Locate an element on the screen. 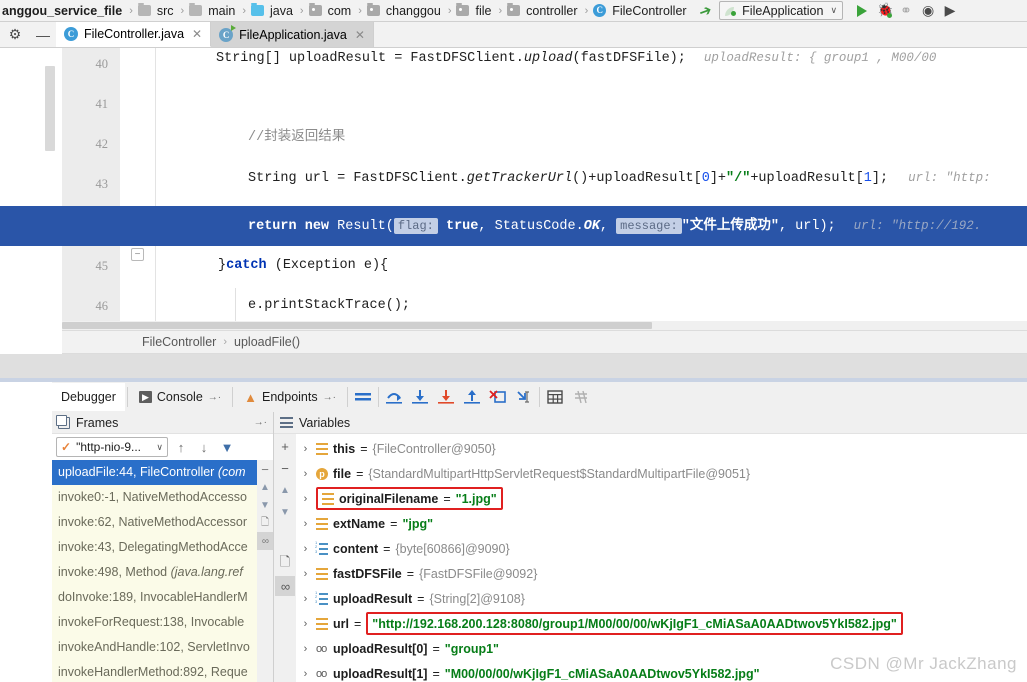 Image resolution: width=1027 pixels, height=682 pixels. check-icon: ✓ is located at coordinates (66, 447).